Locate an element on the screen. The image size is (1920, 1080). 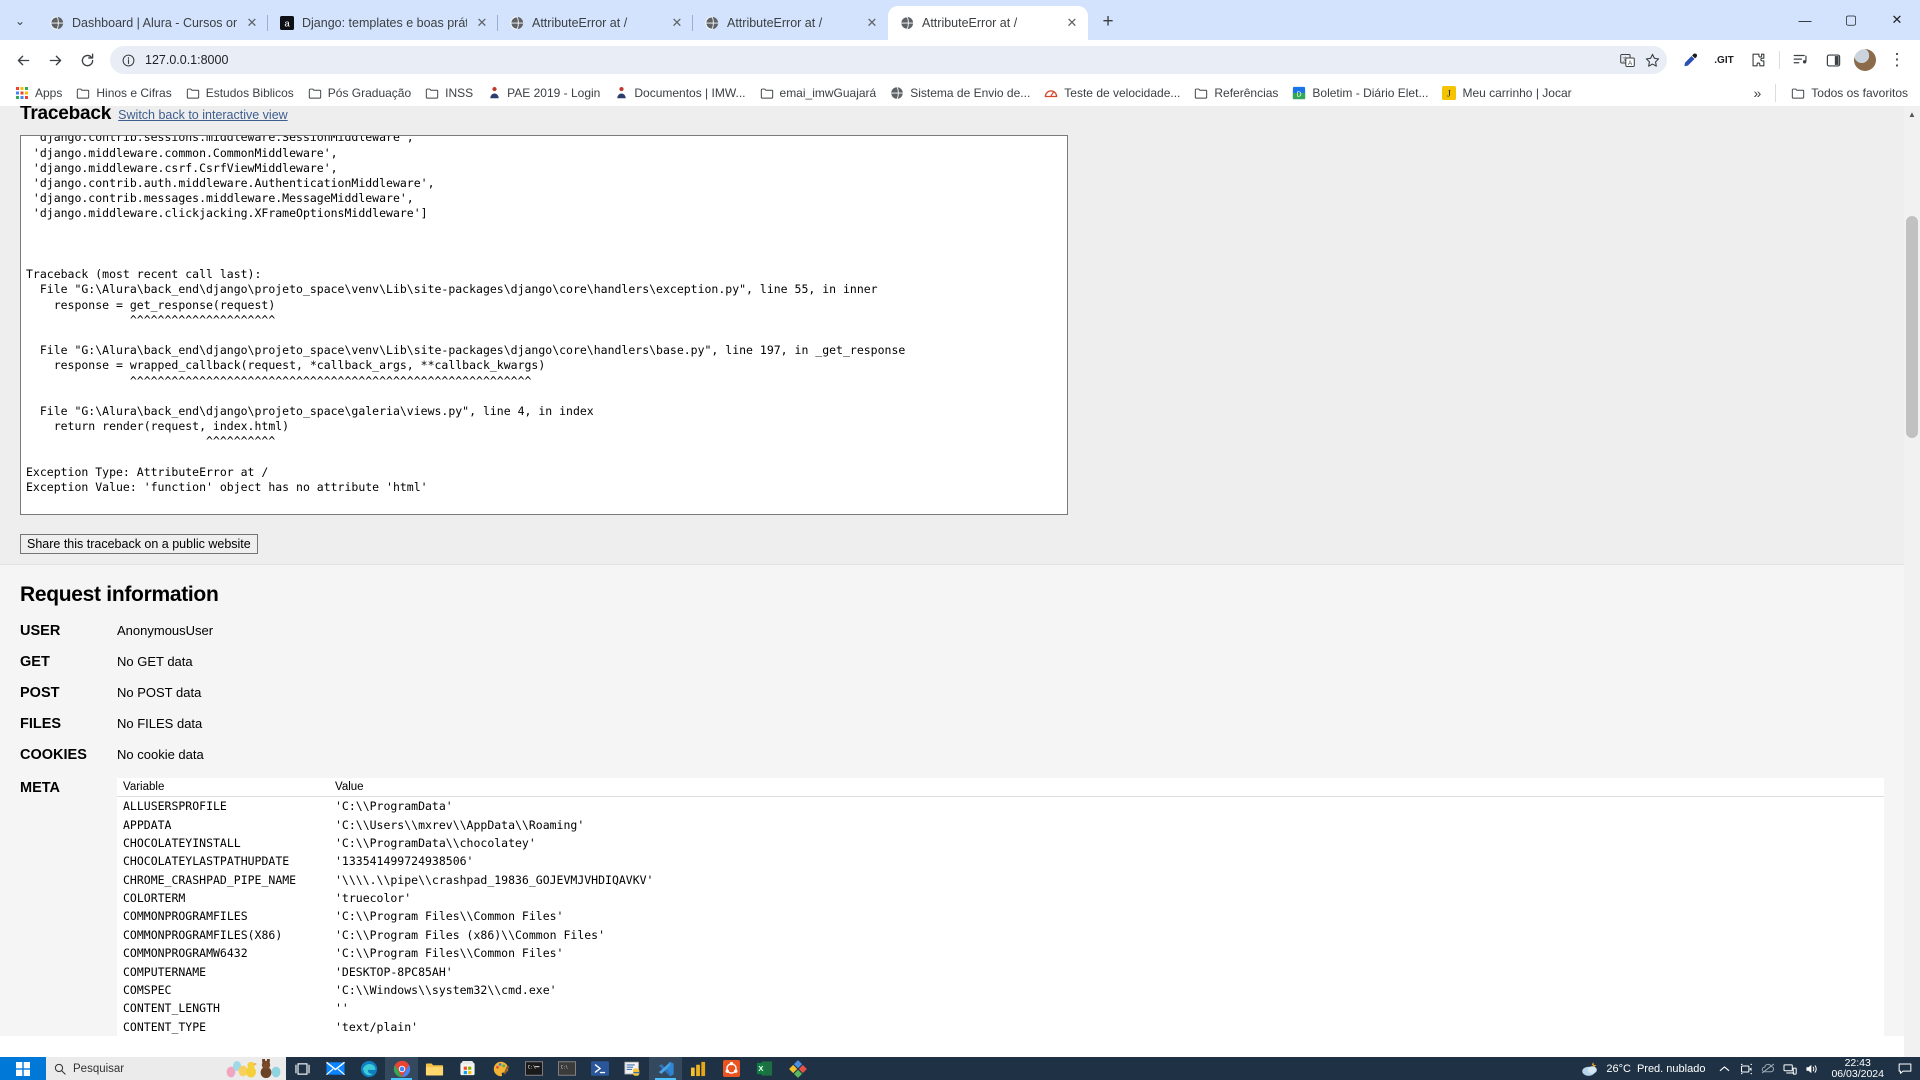
share-traceback-button: Share this traceback on a public website is located at coordinates (139, 544).